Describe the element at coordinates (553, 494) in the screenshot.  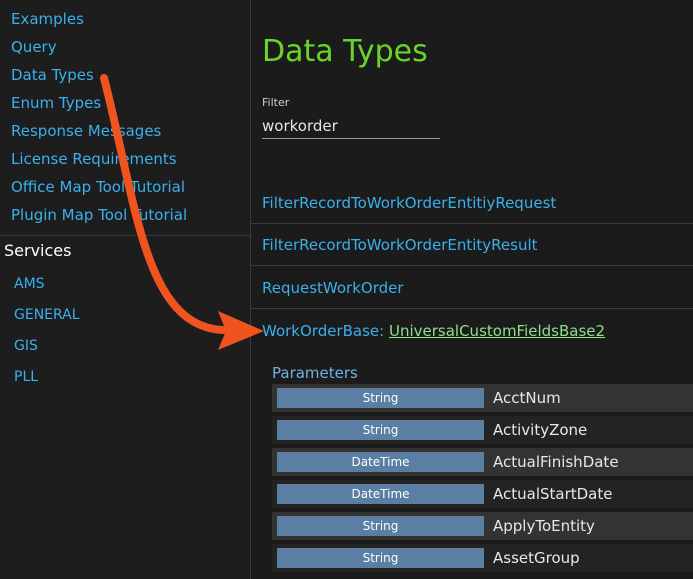
I see `parameter-name: ActualStartDate` at that location.